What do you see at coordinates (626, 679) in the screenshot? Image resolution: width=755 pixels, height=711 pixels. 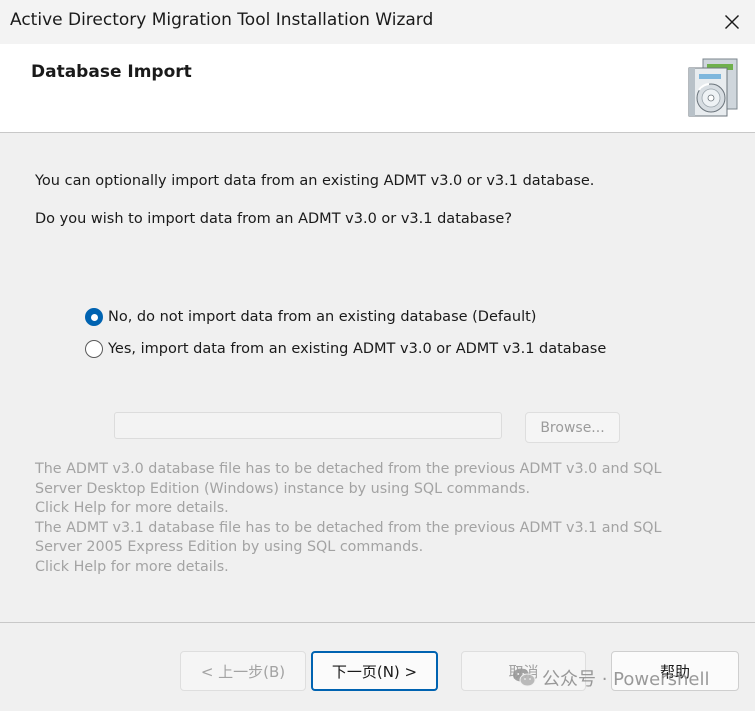 I see `watermark-text: 公众号 · Powershell` at bounding box center [626, 679].